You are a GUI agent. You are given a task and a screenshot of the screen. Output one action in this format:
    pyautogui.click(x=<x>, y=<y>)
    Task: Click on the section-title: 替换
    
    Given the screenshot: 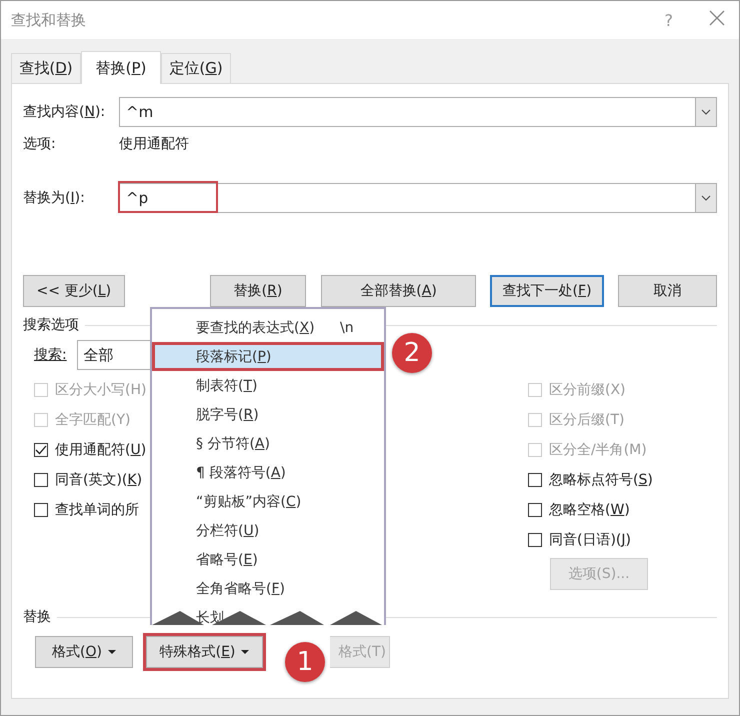 What is the action you would take?
    pyautogui.click(x=37, y=617)
    